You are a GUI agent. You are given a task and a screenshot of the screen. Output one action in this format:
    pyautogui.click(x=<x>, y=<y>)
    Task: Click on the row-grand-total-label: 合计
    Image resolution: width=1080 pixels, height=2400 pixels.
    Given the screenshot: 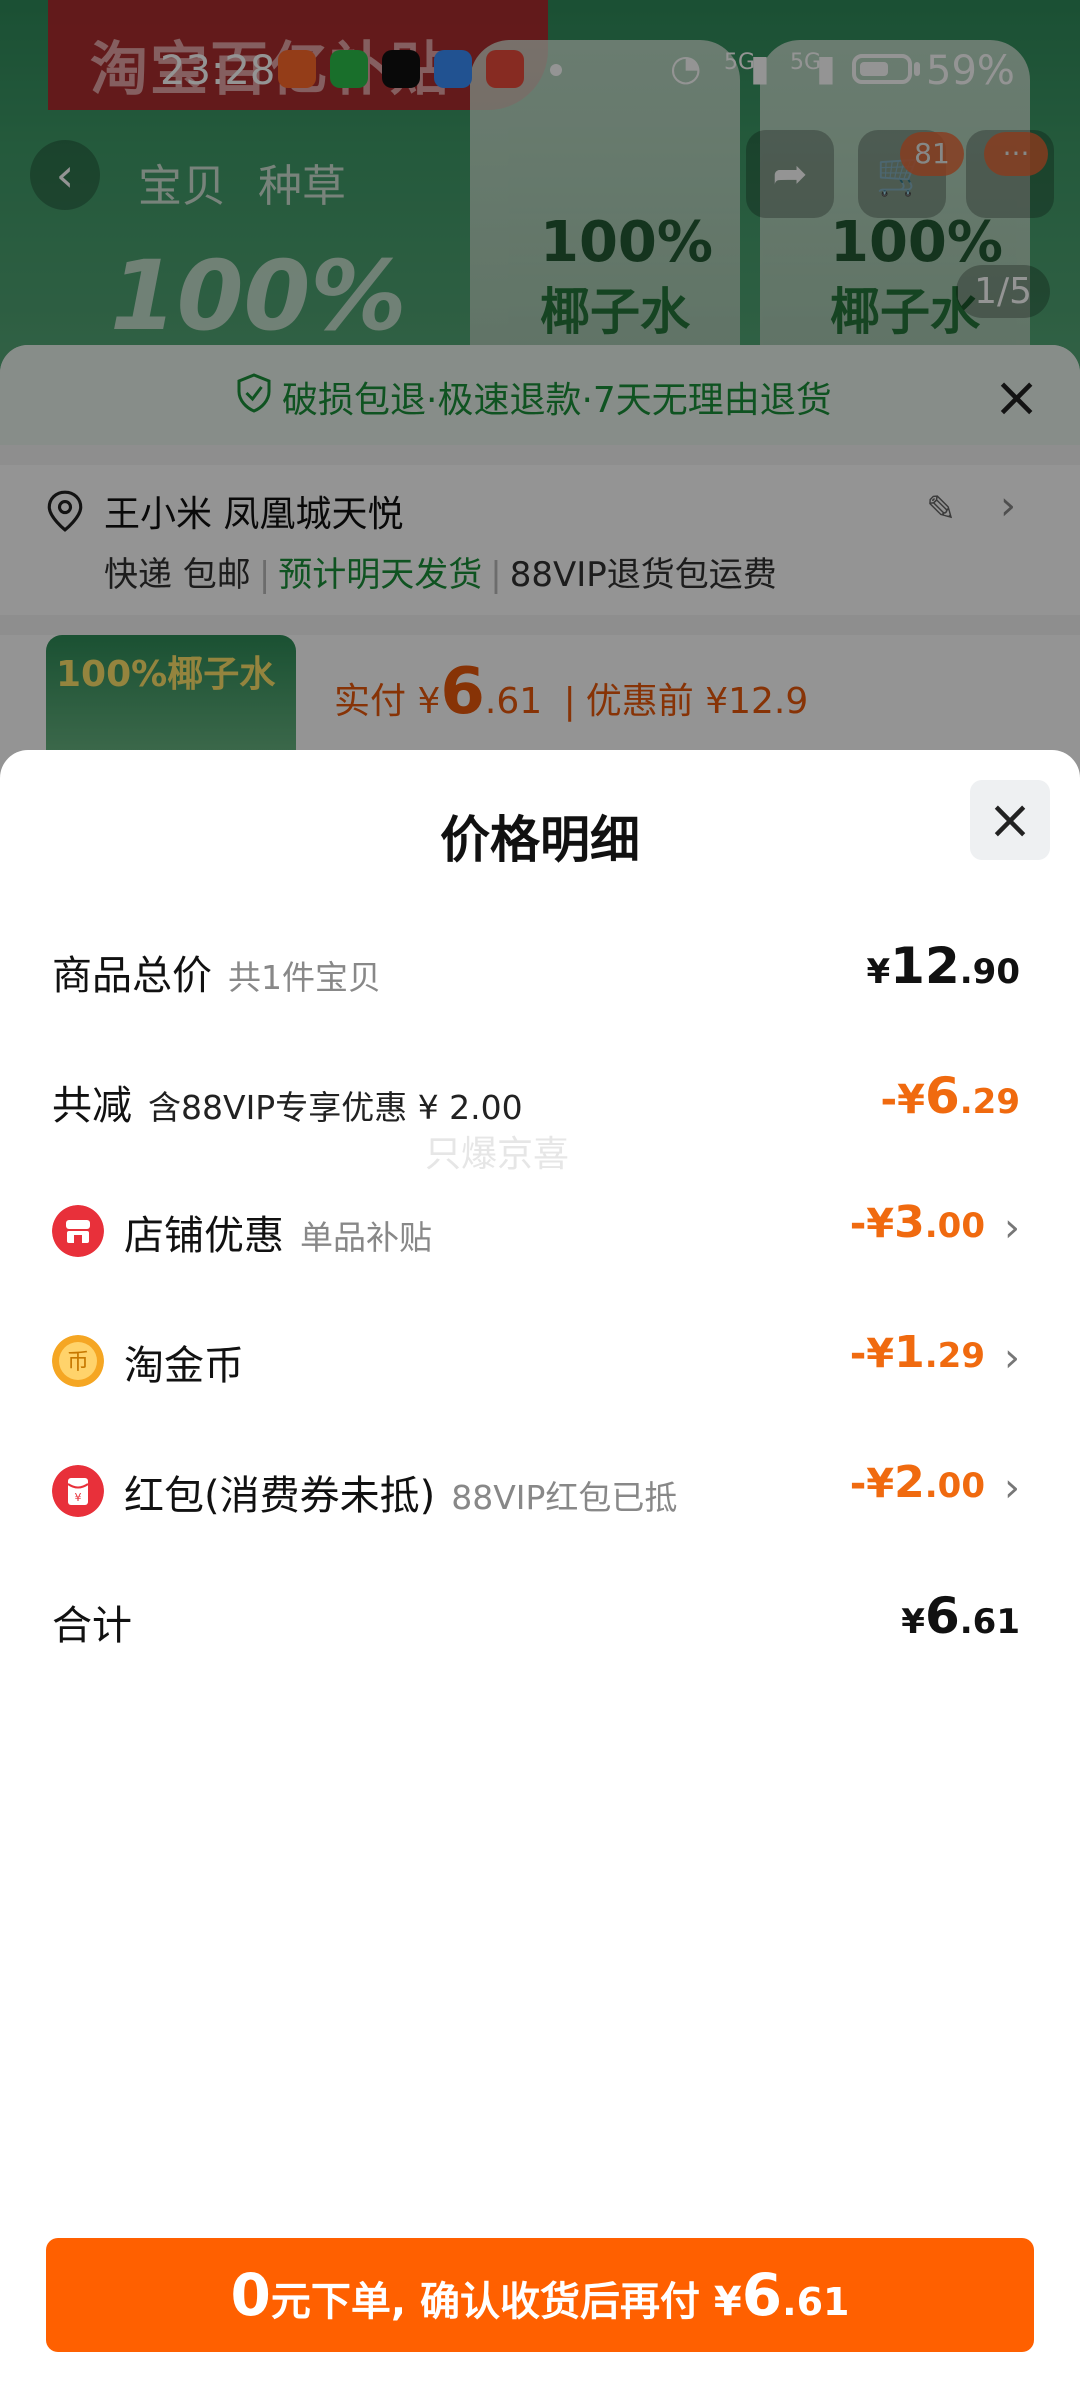 What is the action you would take?
    pyautogui.click(x=92, y=1622)
    